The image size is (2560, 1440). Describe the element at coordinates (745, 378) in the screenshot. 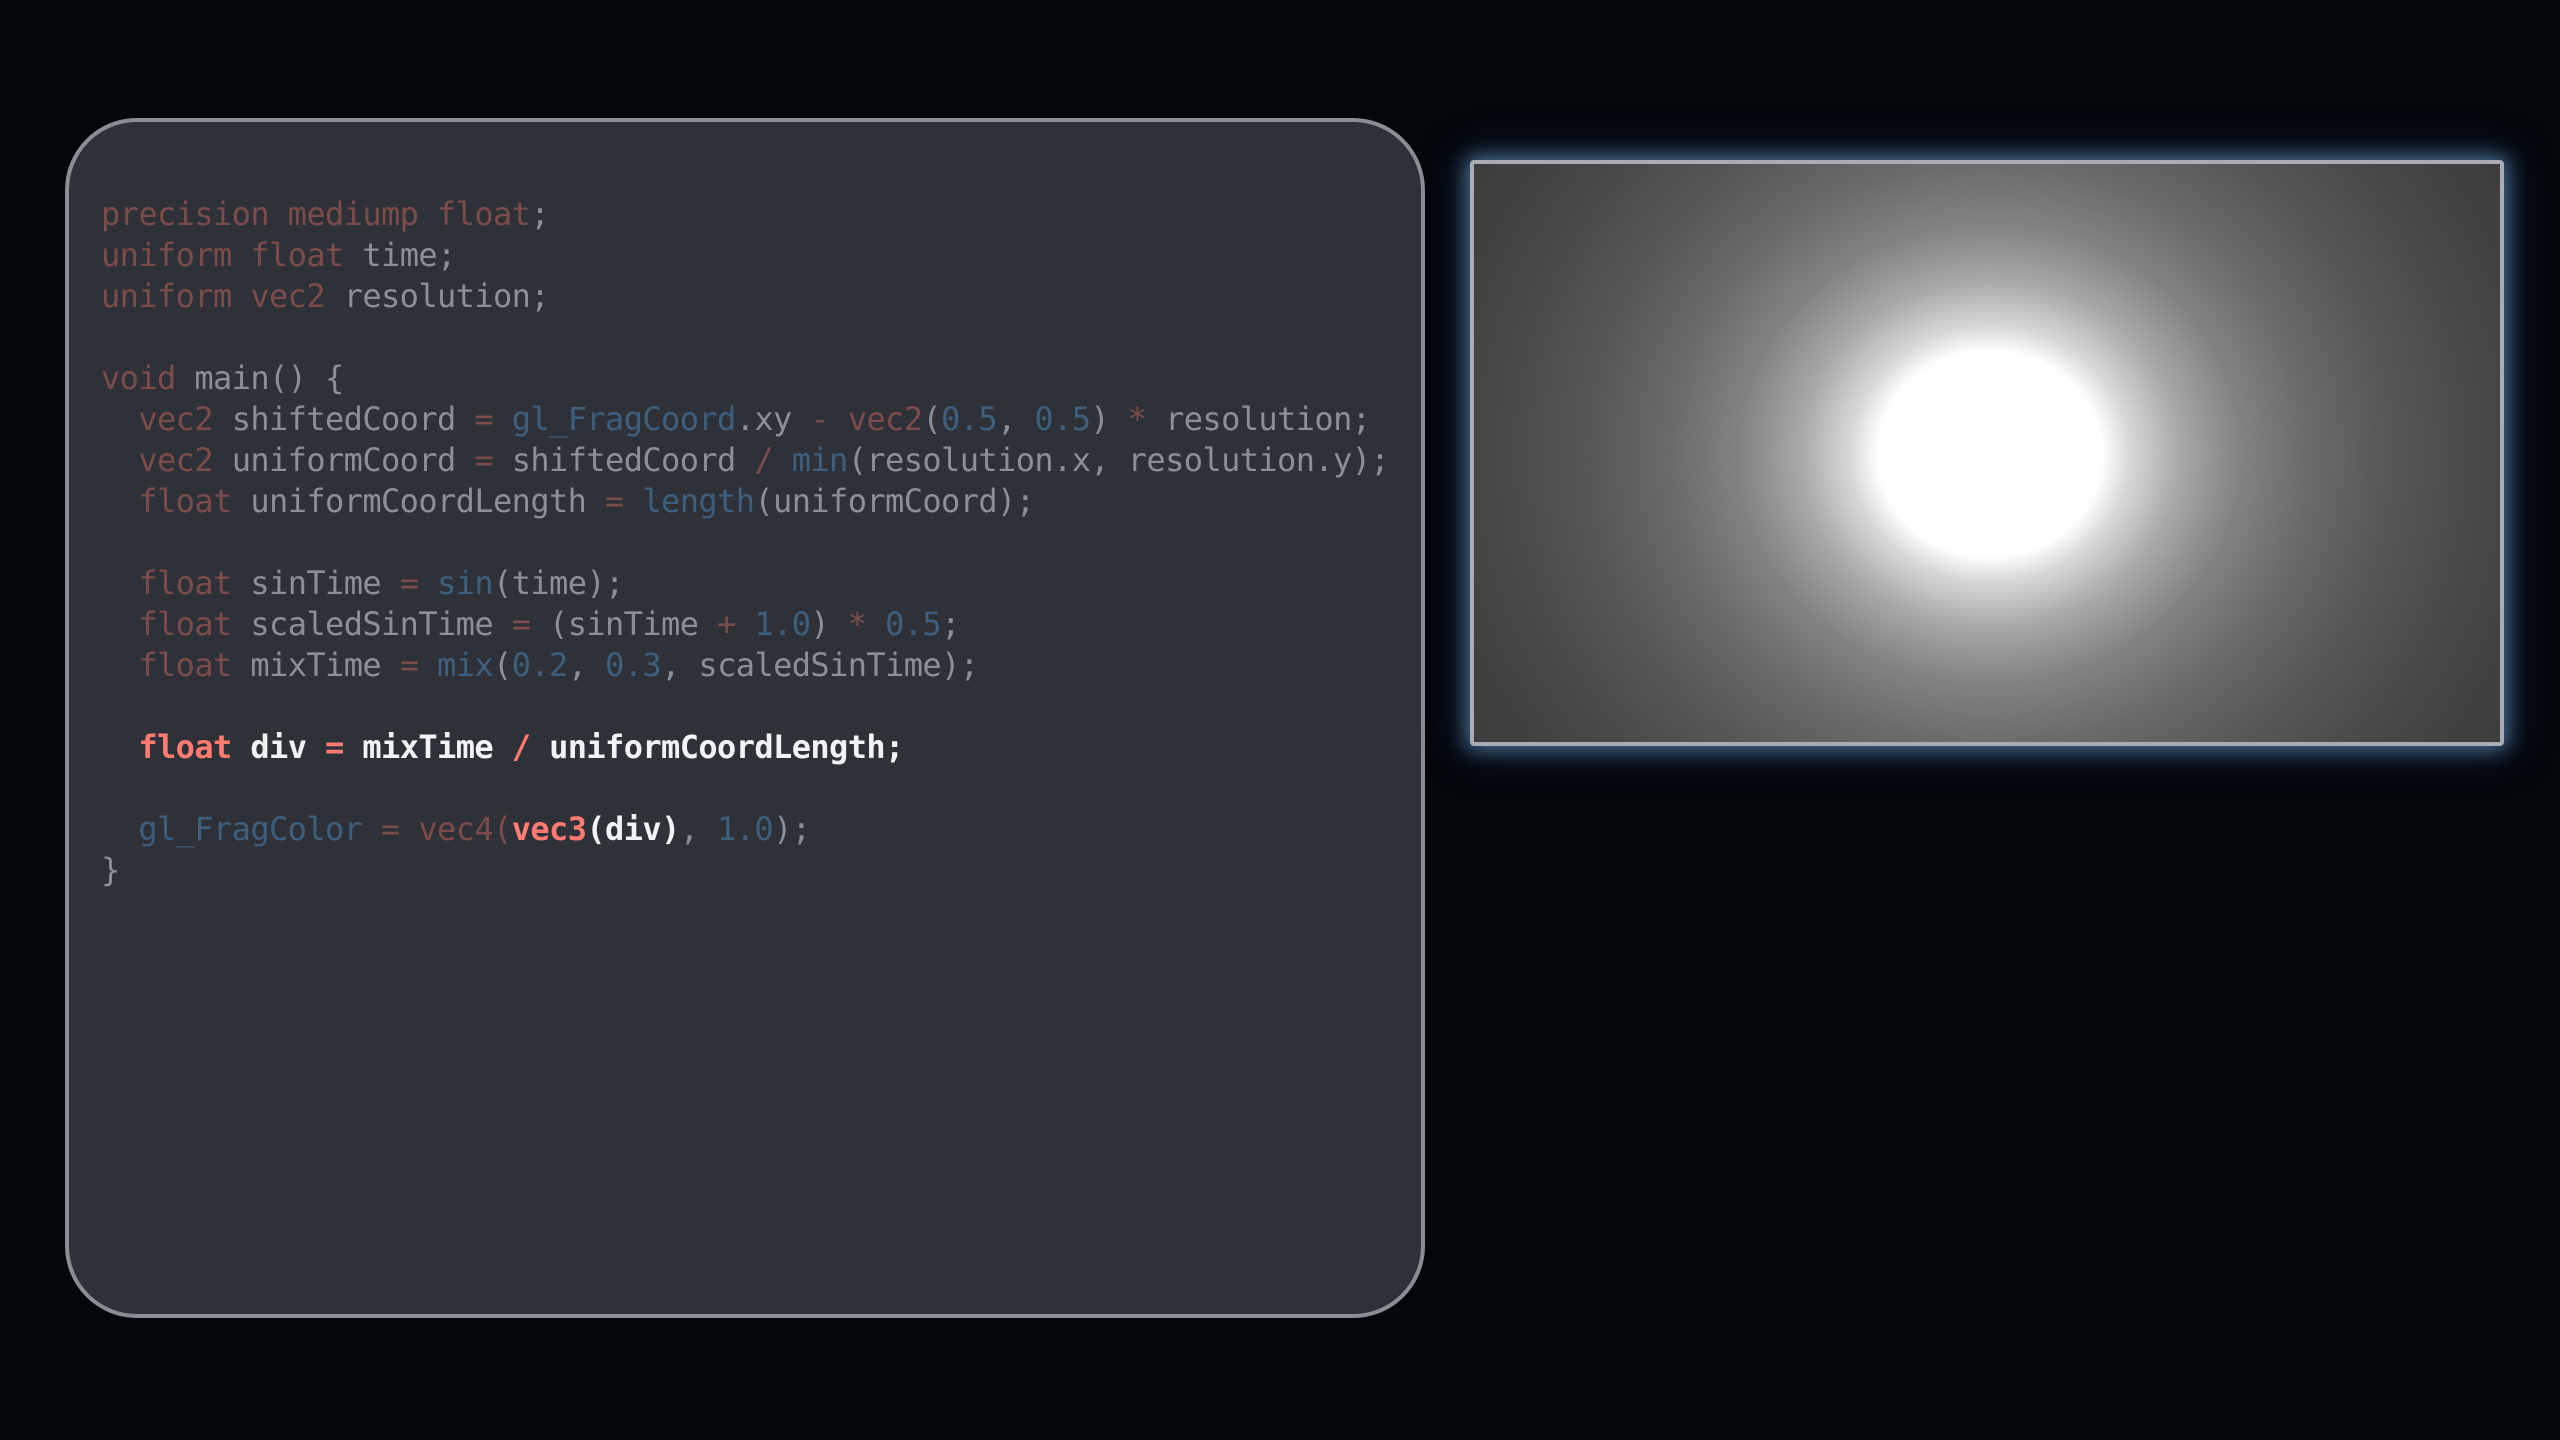

I see `code-line: void main() {` at that location.